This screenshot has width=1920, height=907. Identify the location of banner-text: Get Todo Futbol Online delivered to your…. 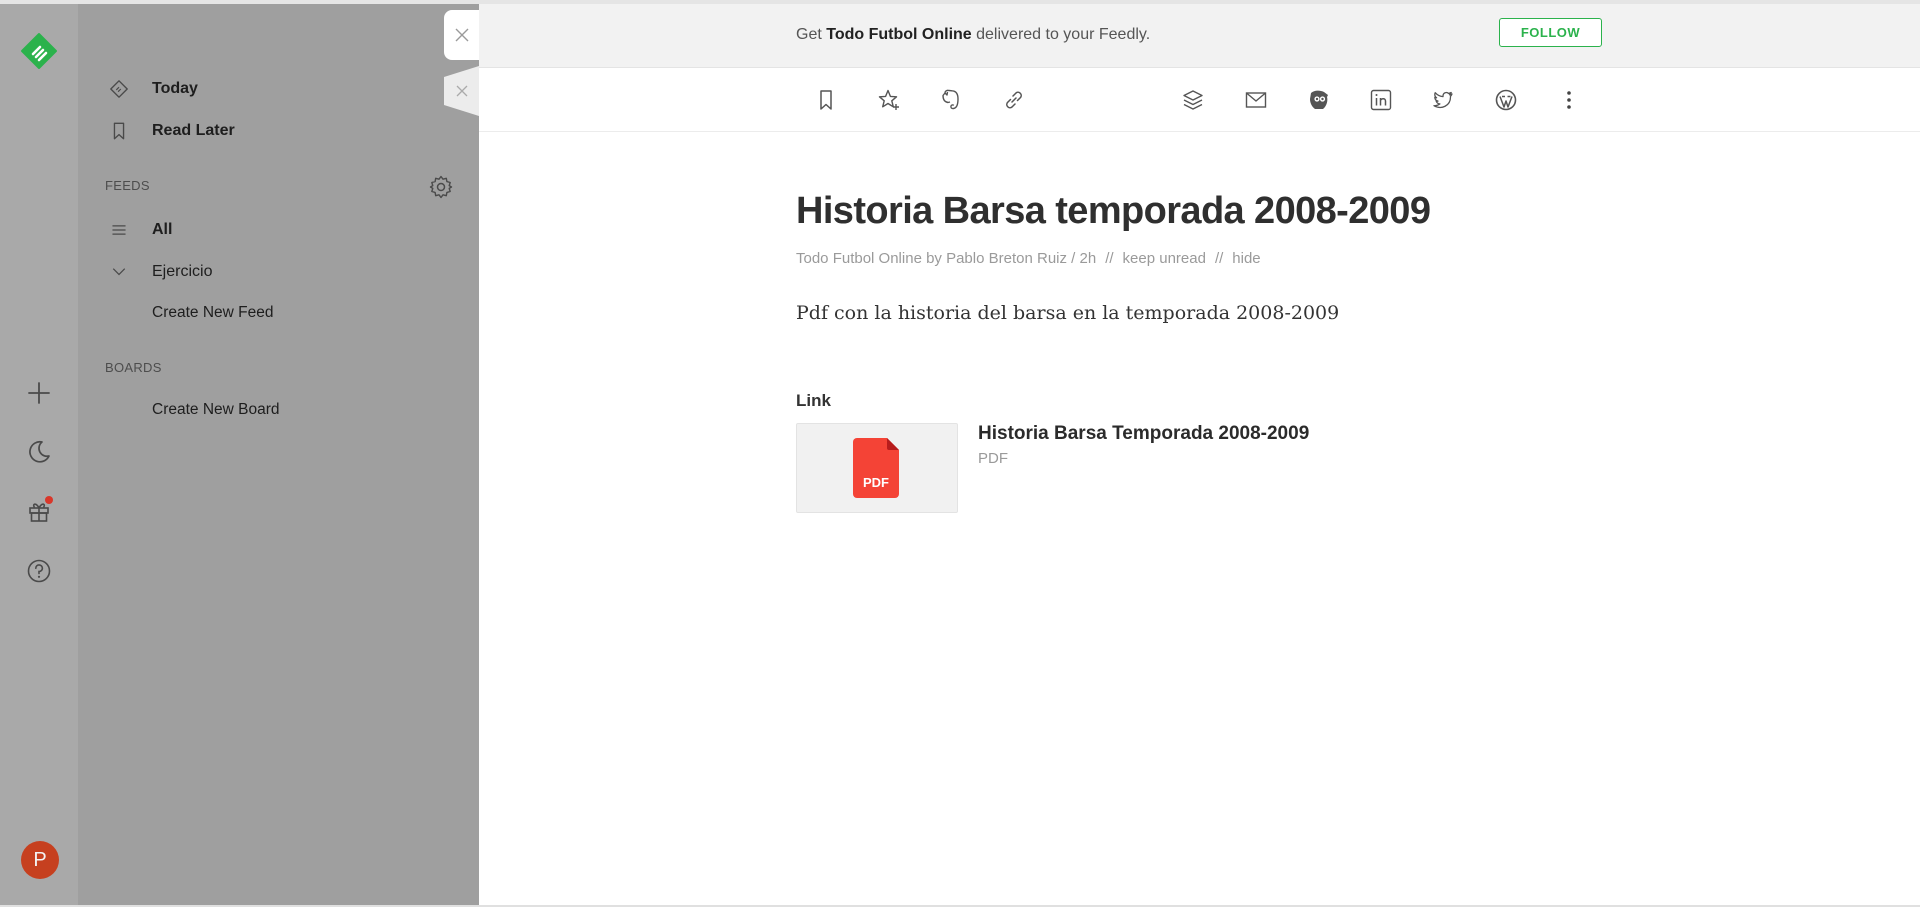
(973, 35).